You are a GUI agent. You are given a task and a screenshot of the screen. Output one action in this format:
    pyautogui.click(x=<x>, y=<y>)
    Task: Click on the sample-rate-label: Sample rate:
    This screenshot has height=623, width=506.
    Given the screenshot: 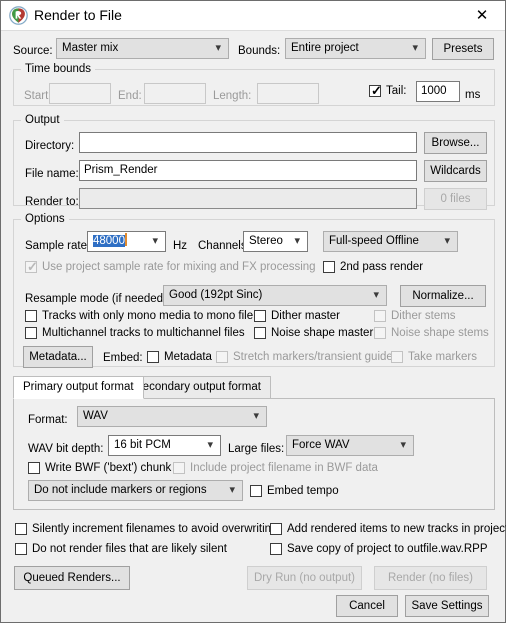 What is the action you would take?
    pyautogui.click(x=58, y=246)
    